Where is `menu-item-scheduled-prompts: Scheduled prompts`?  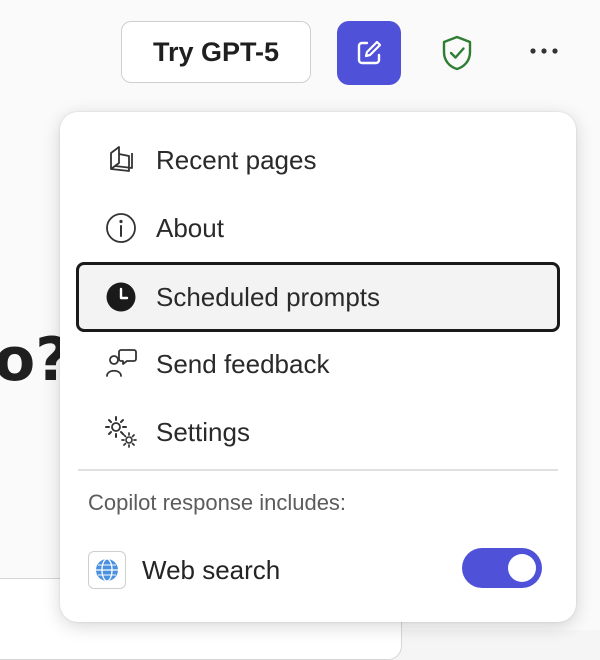
menu-item-scheduled-prompts: Scheduled prompts is located at coordinates (318, 297).